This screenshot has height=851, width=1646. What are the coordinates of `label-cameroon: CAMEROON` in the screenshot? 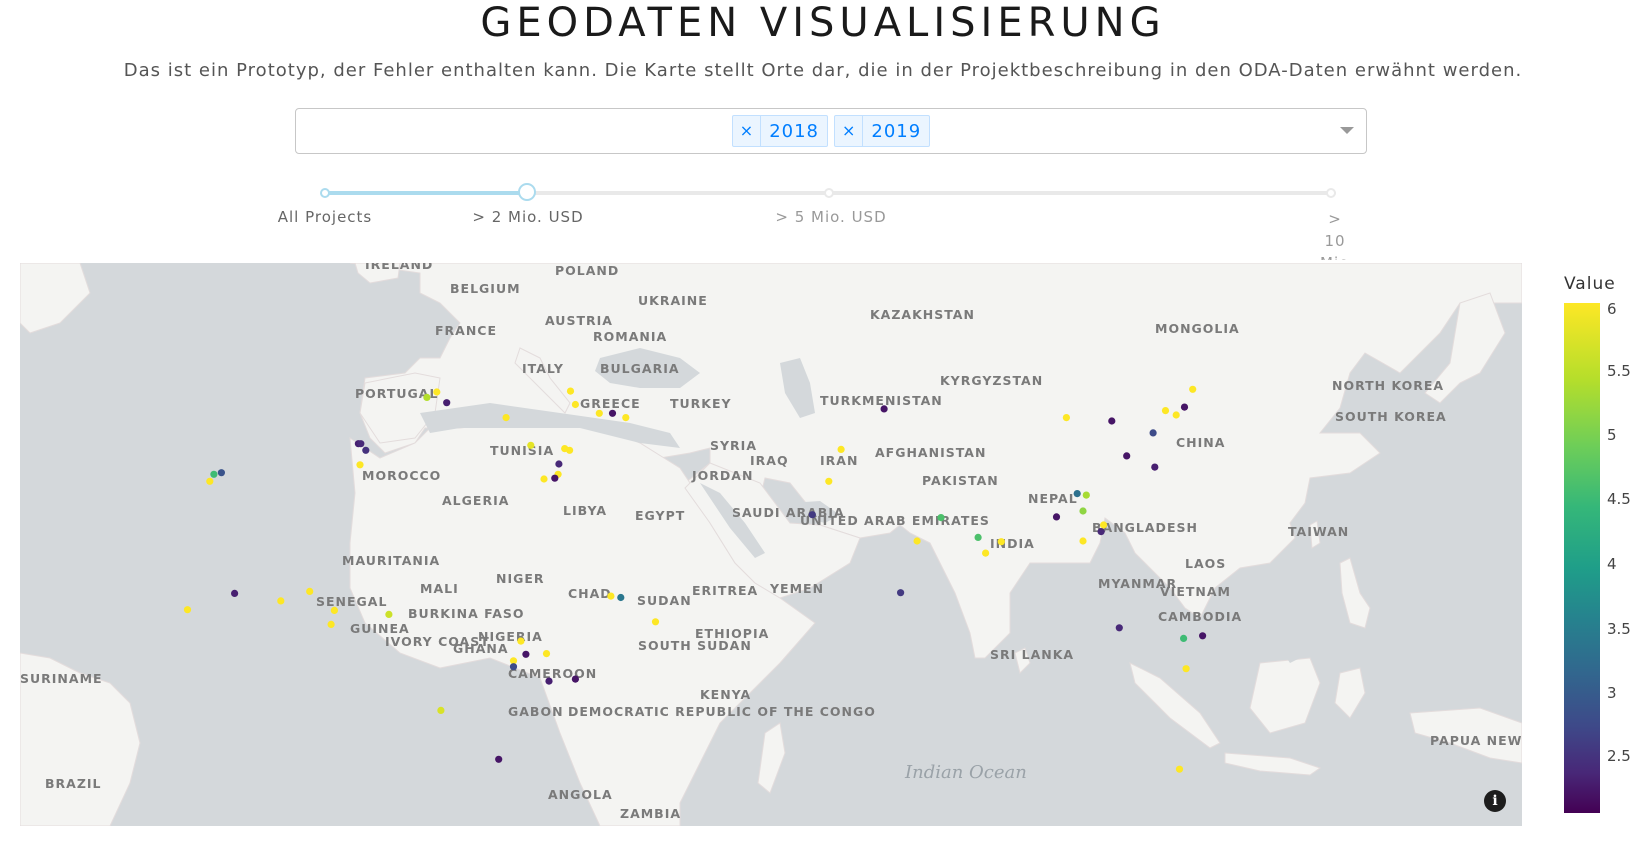 It's located at (552, 673).